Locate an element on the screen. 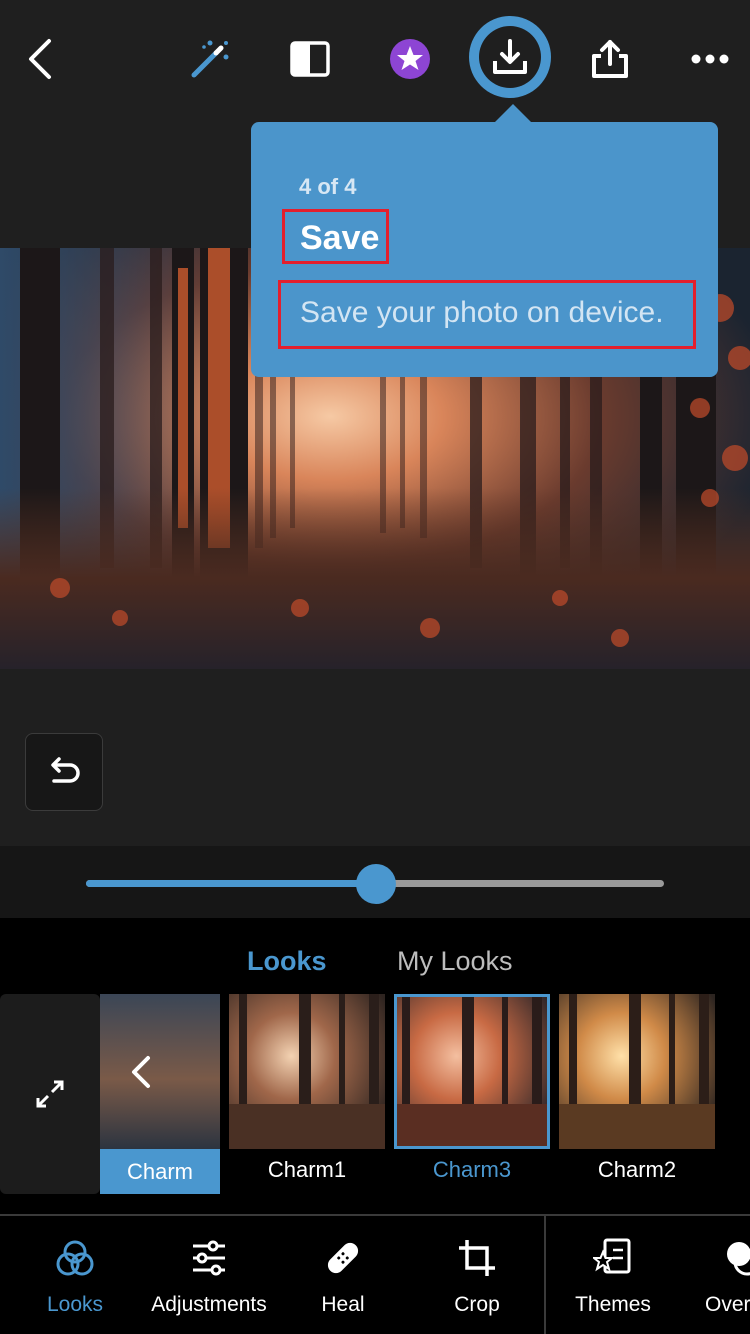 This screenshot has width=750, height=1334. premium-button is located at coordinates (410, 59).